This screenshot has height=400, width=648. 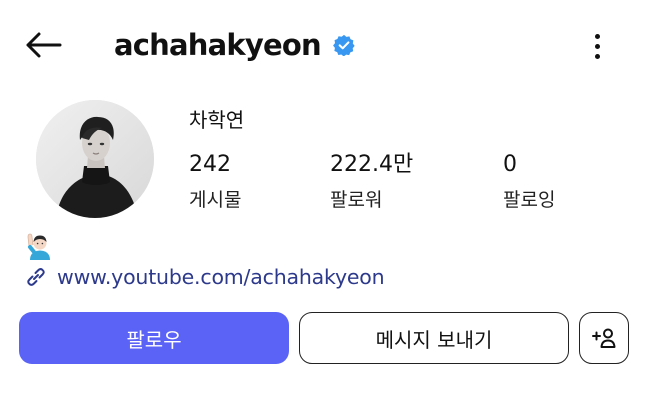 I want to click on link-icon, so click(x=36, y=277).